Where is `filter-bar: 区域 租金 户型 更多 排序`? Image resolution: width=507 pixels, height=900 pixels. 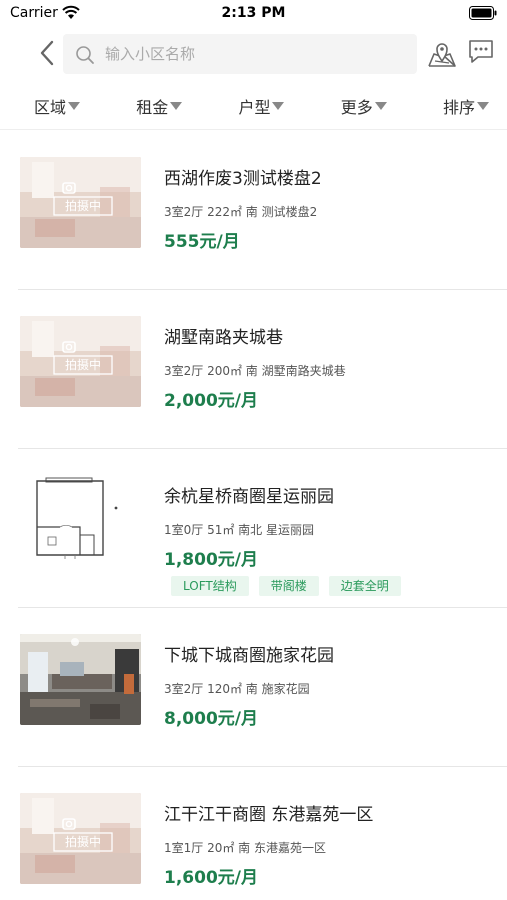 filter-bar: 区域 租金 户型 更多 排序 is located at coordinates (253, 106).